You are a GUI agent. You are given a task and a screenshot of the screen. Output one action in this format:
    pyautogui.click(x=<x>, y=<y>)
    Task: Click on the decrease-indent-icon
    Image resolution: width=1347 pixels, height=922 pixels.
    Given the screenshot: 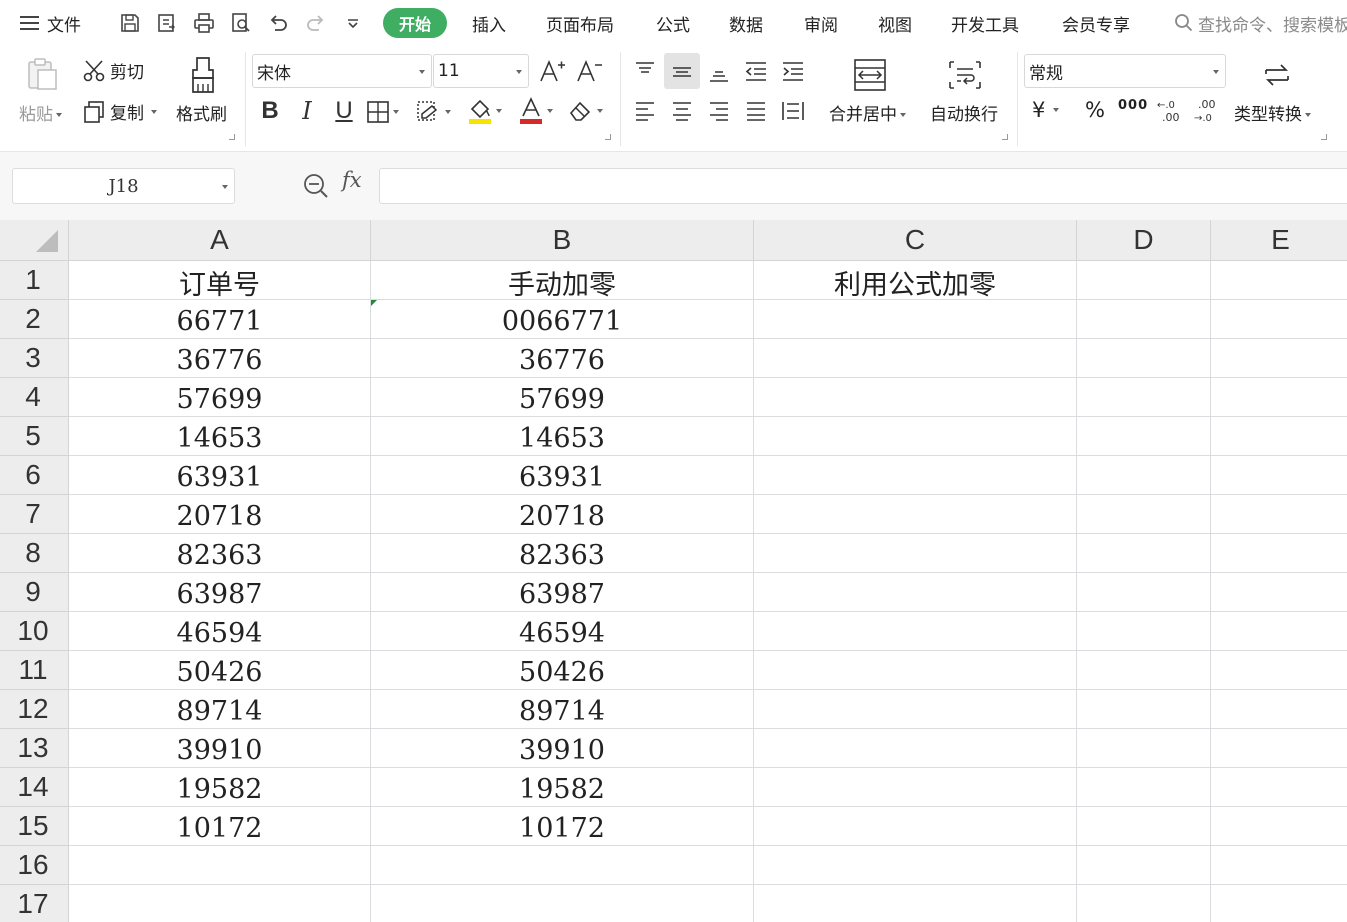 What is the action you would take?
    pyautogui.click(x=756, y=71)
    